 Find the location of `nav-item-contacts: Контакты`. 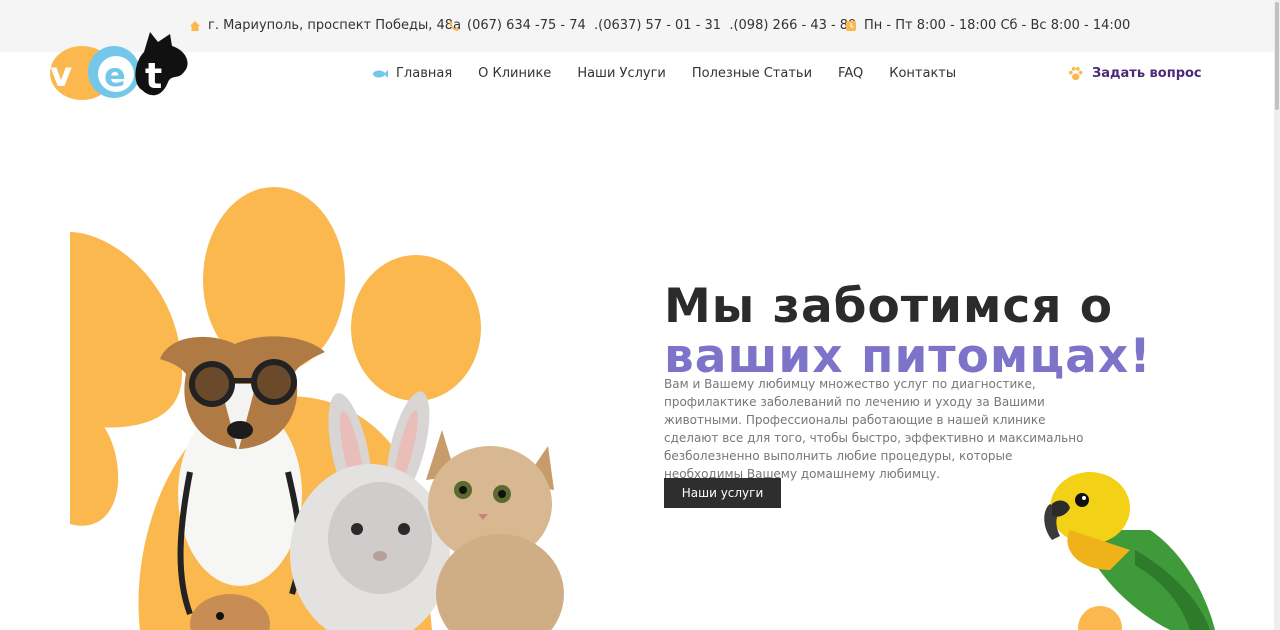

nav-item-contacts: Контакты is located at coordinates (922, 73).